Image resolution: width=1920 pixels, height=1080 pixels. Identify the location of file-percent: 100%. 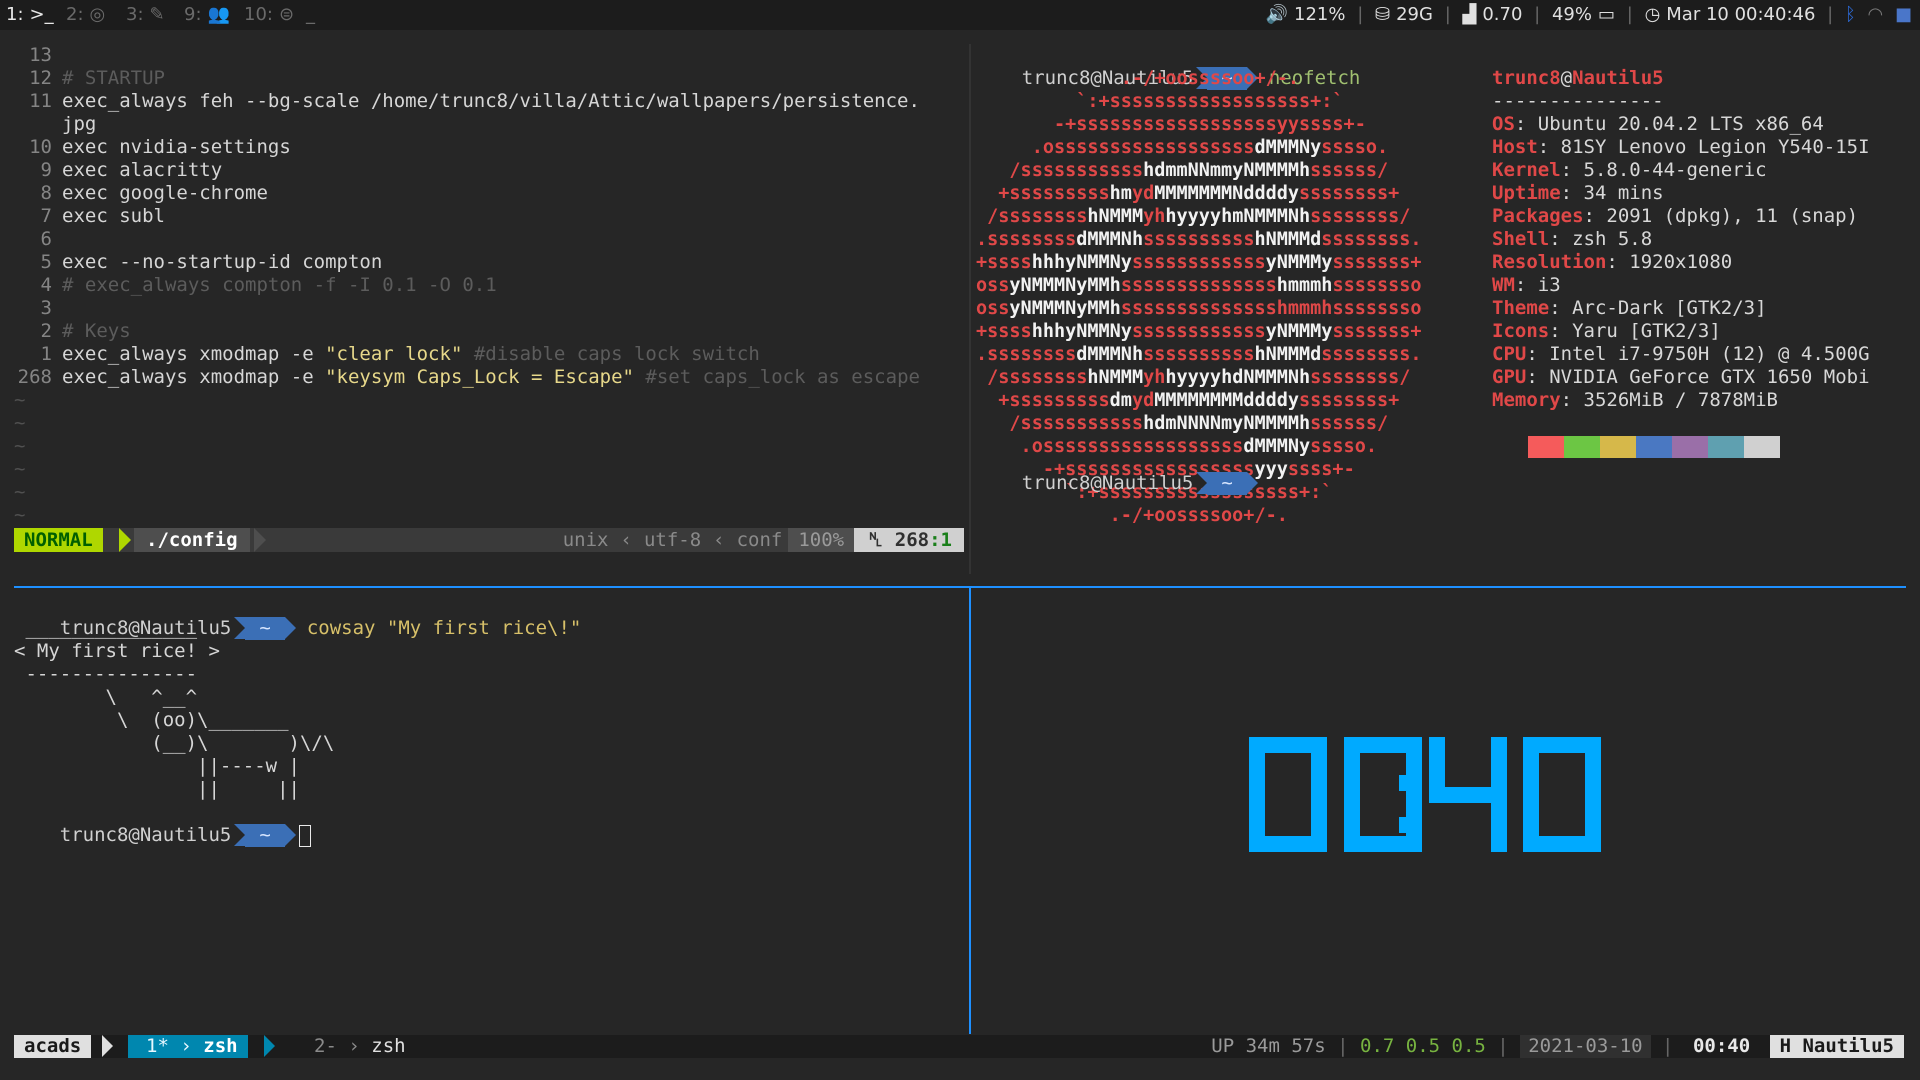
(821, 540).